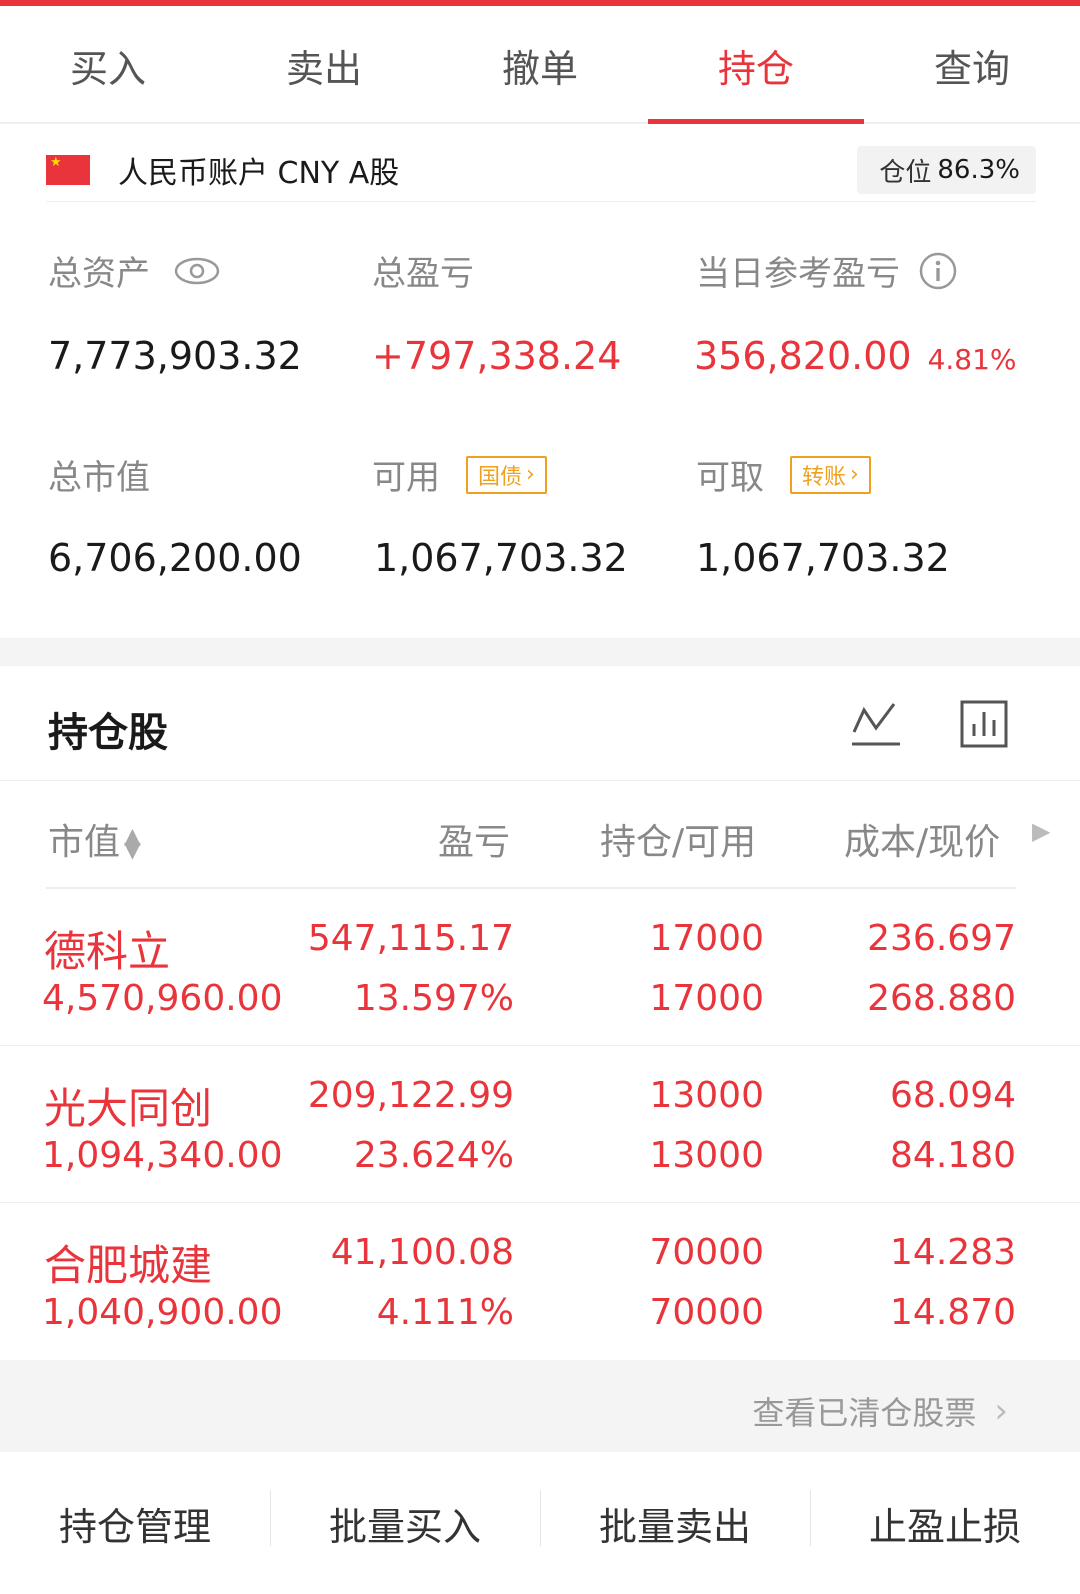 This screenshot has height=1594, width=1080. I want to click on total-pl-value: +797,338.24, so click(497, 356).